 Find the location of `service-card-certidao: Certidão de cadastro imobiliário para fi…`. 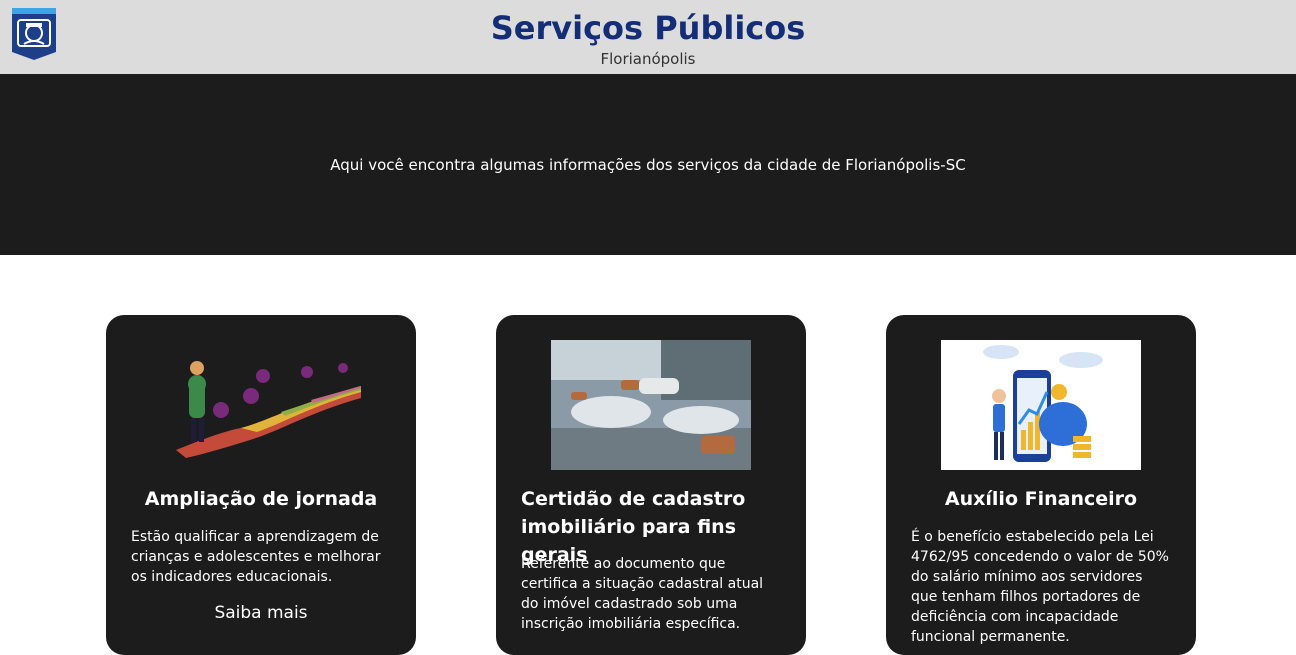

service-card-certidao: Certidão de cadastro imobiliário para fi… is located at coordinates (651, 485).